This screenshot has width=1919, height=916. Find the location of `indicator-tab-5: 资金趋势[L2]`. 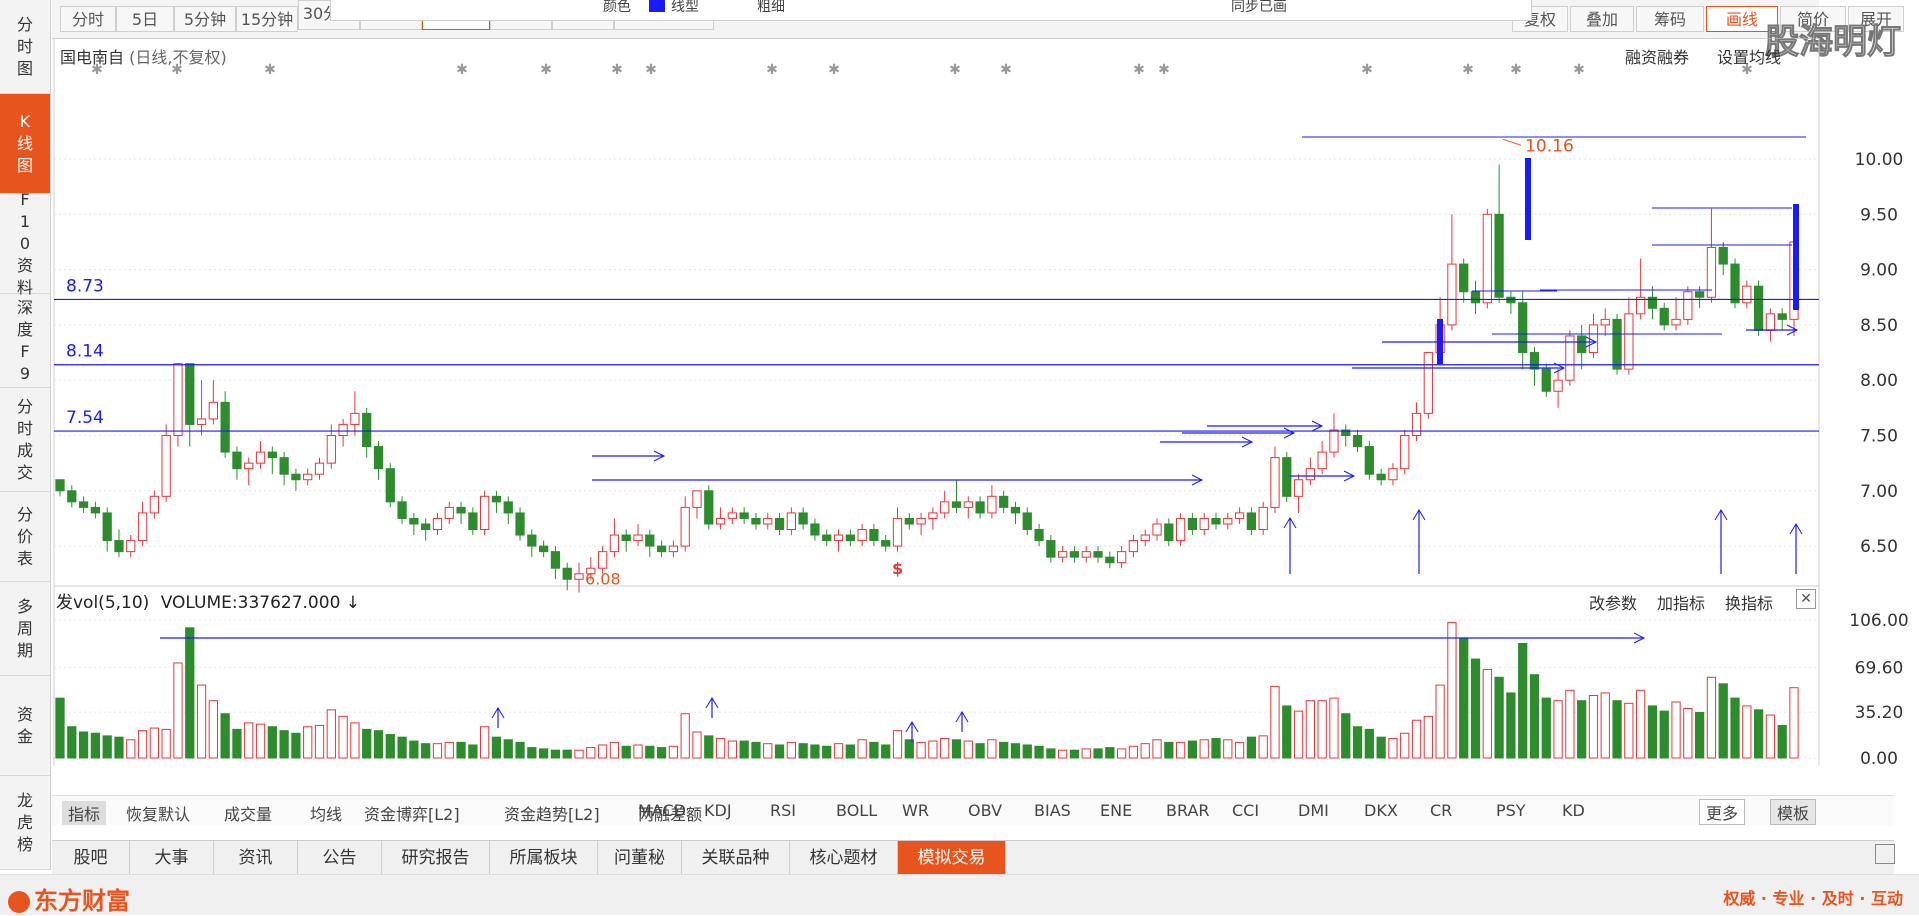

indicator-tab-5: 资金趋势[L2] is located at coordinates (552, 813).